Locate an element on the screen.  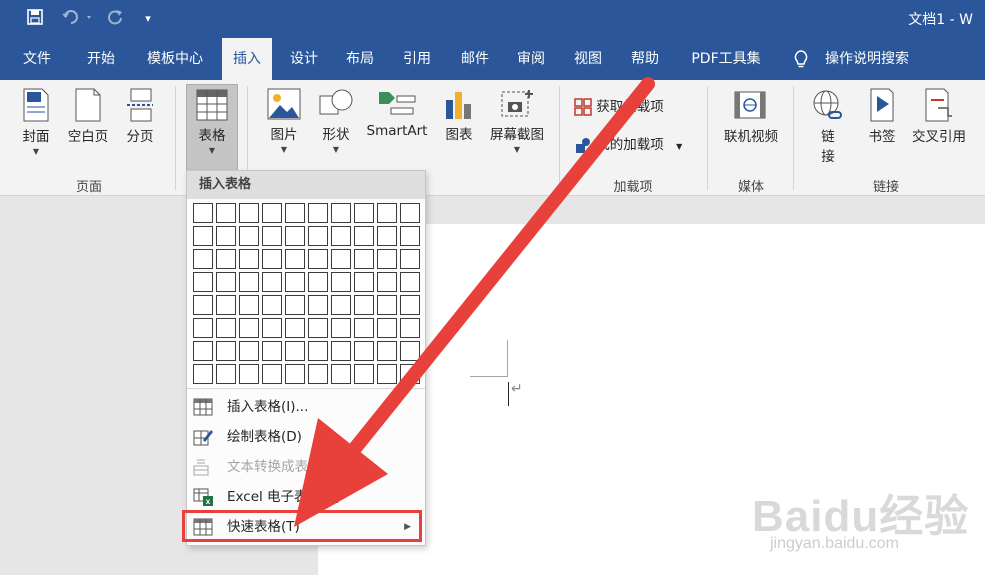
redo-icon is located at coordinates (115, 19).